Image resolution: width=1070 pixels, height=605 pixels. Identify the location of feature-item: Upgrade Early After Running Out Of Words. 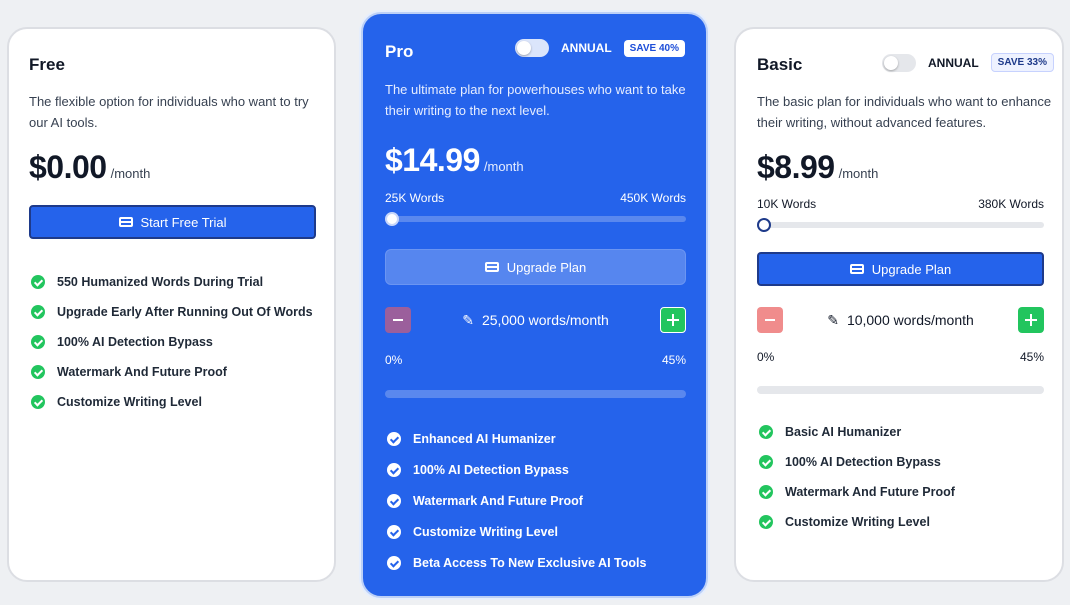
(172, 312).